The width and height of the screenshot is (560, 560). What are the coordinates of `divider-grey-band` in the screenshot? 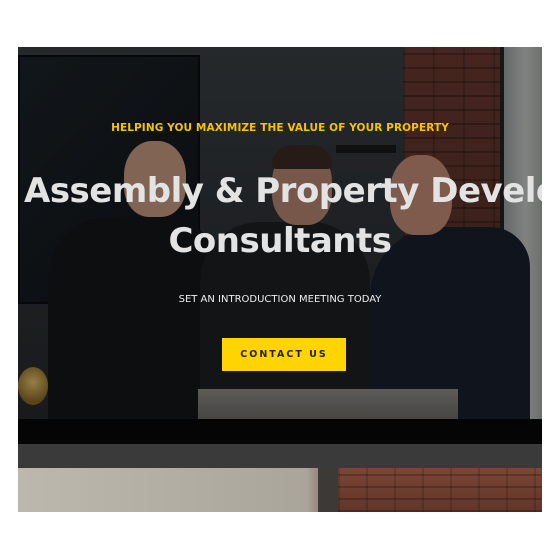 It's located at (280, 456).